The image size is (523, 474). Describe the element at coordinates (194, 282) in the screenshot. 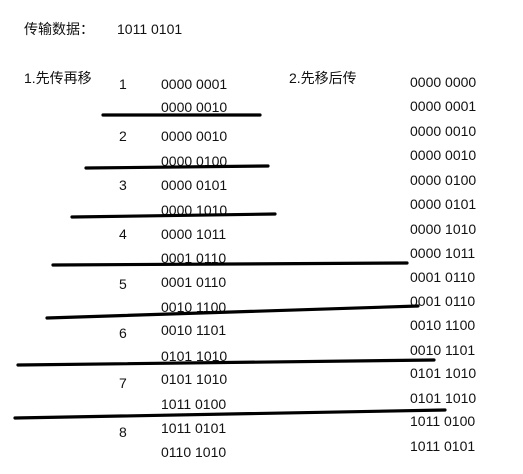

I see `step-before-value: 0001 0110` at that location.